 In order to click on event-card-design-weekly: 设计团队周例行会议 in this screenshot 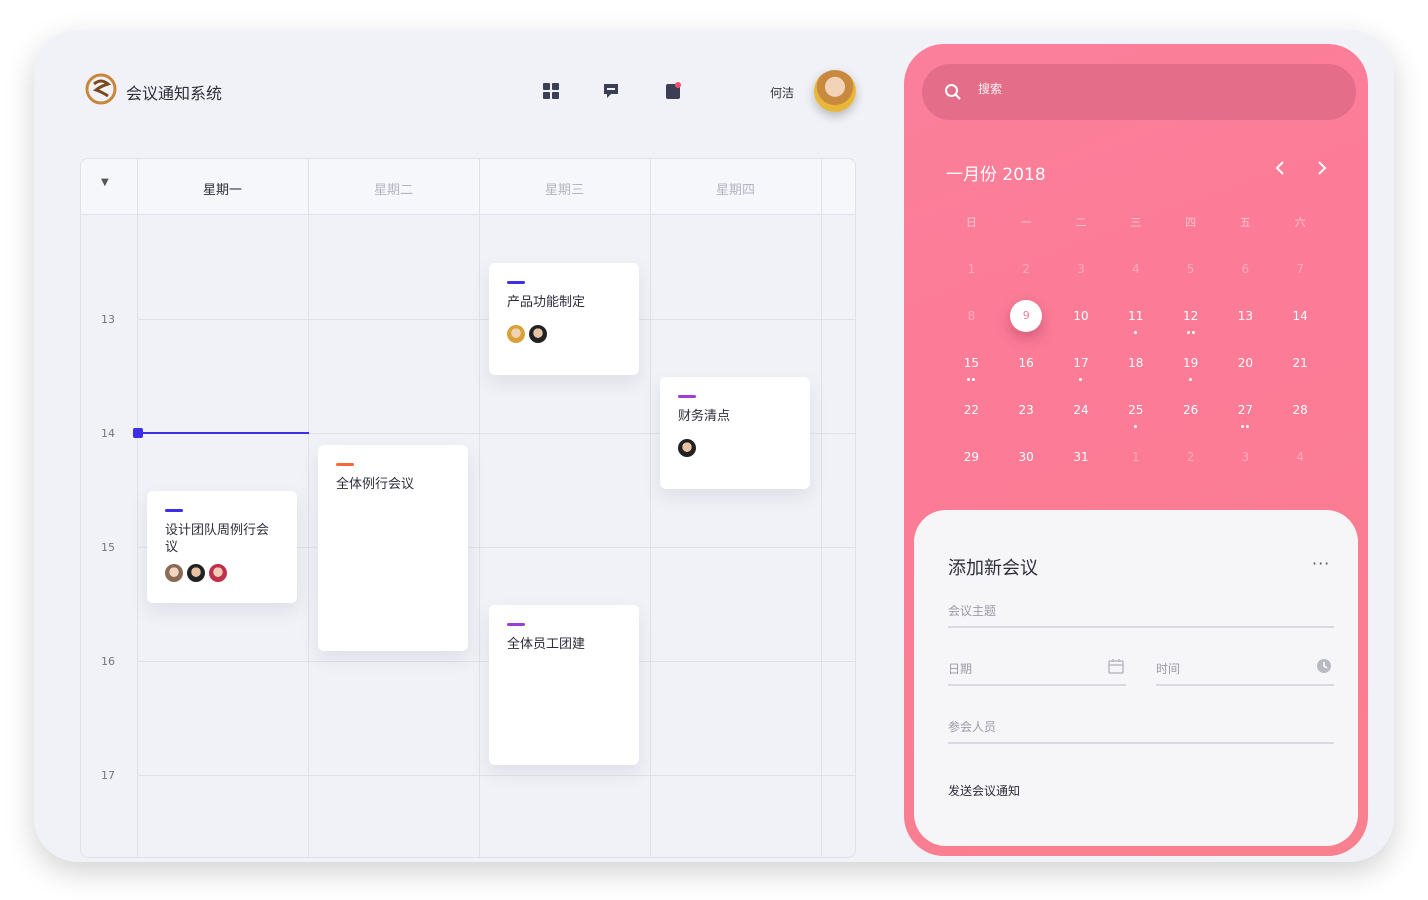, I will do `click(222, 547)`.